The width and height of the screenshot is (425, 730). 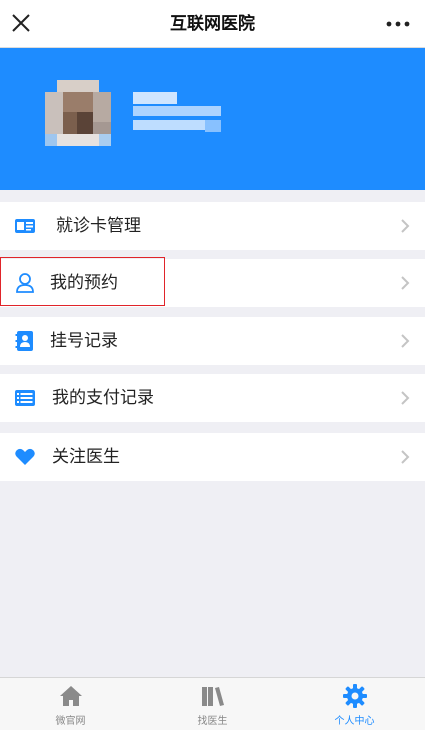 What do you see at coordinates (103, 398) in the screenshot?
I see `menu-item-label: 我的支付记录` at bounding box center [103, 398].